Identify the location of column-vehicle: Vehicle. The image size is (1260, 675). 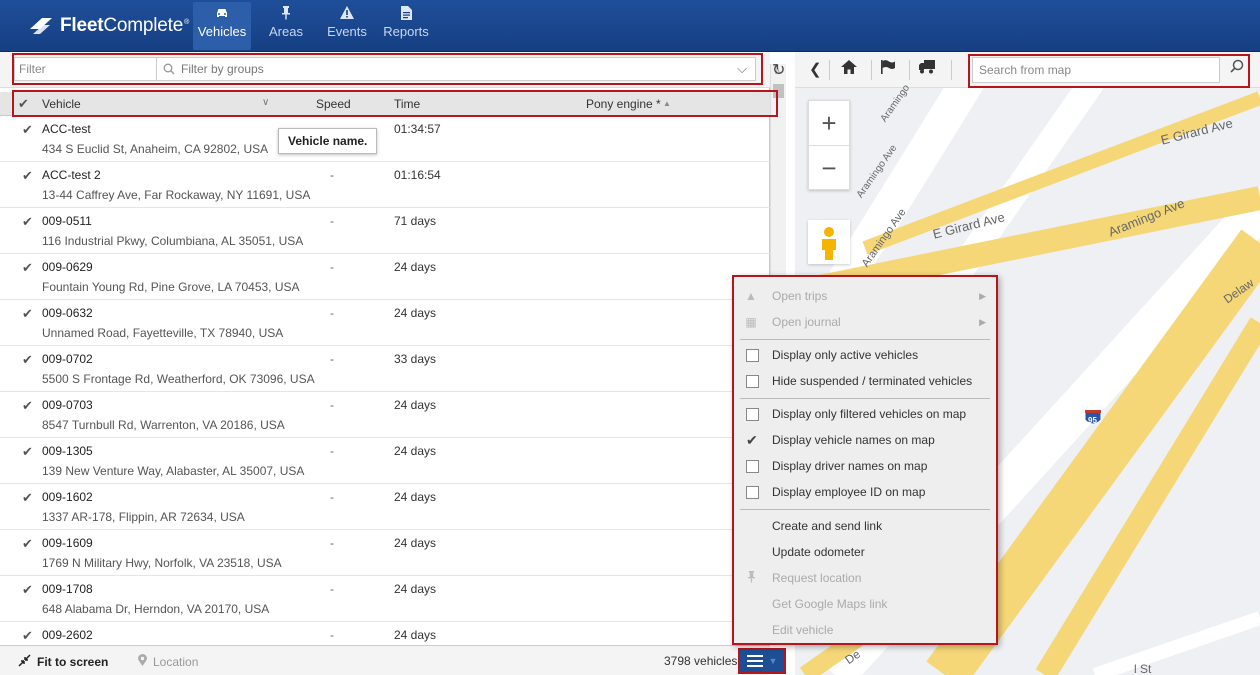
(61, 104).